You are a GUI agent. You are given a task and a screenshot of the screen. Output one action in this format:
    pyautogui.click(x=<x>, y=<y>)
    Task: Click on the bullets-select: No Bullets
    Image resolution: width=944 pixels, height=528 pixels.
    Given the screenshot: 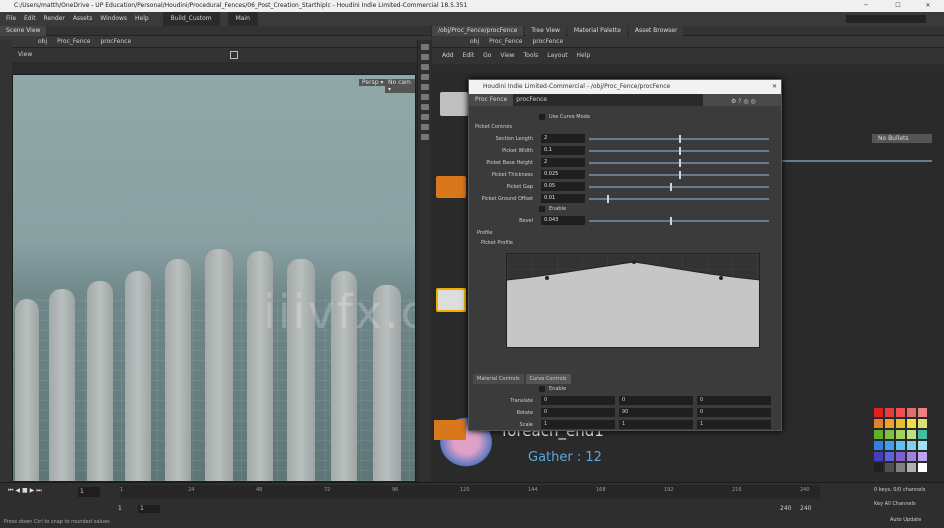 What is the action you would take?
    pyautogui.click(x=902, y=138)
    